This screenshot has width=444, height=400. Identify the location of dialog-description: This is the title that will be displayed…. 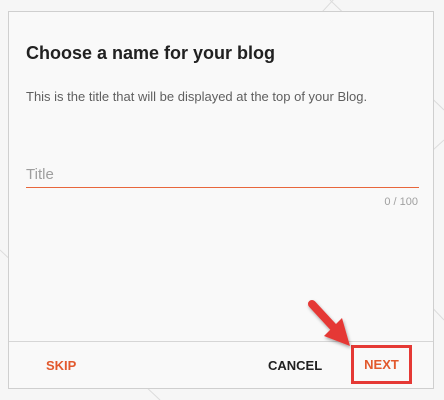
(197, 96).